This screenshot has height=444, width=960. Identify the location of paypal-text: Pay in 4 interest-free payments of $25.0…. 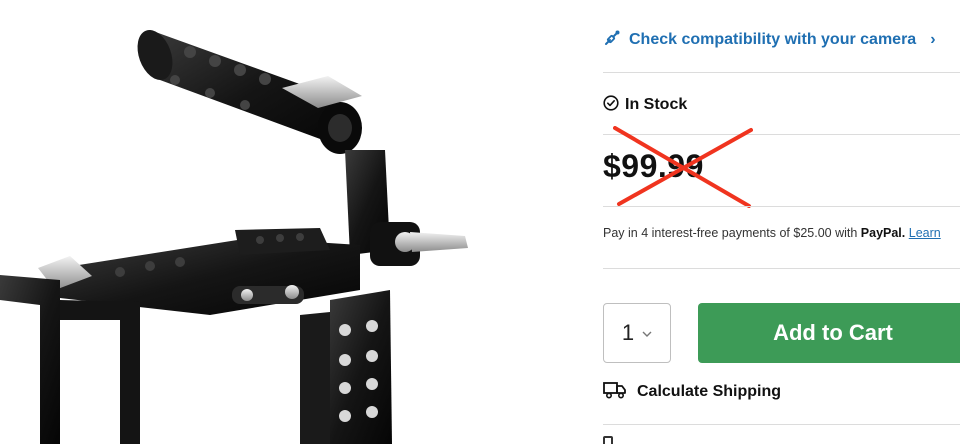
(732, 233).